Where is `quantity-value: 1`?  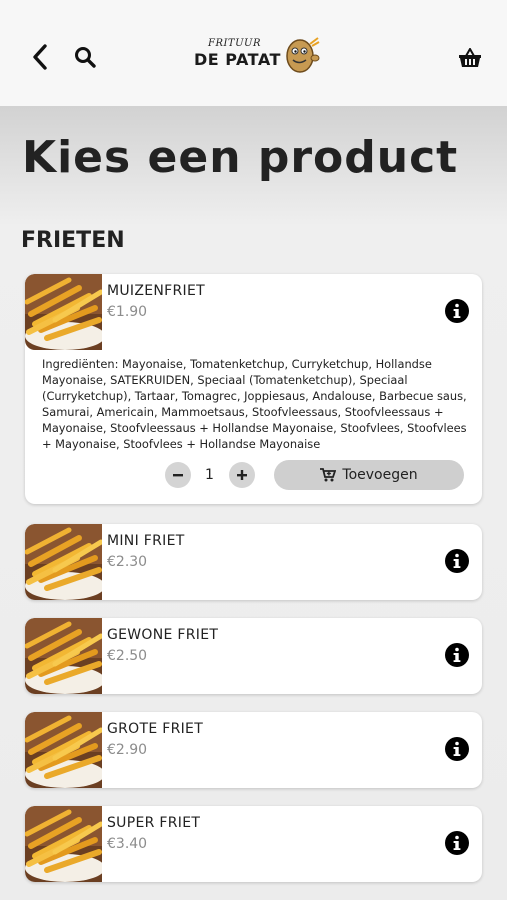 quantity-value: 1 is located at coordinates (209, 475).